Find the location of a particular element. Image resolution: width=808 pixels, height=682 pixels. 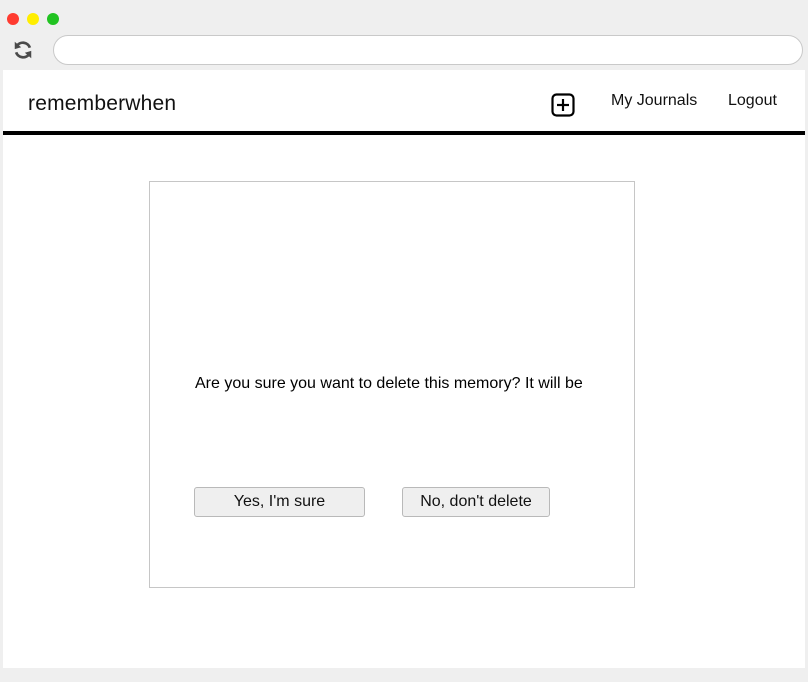

reload-button is located at coordinates (23, 50).